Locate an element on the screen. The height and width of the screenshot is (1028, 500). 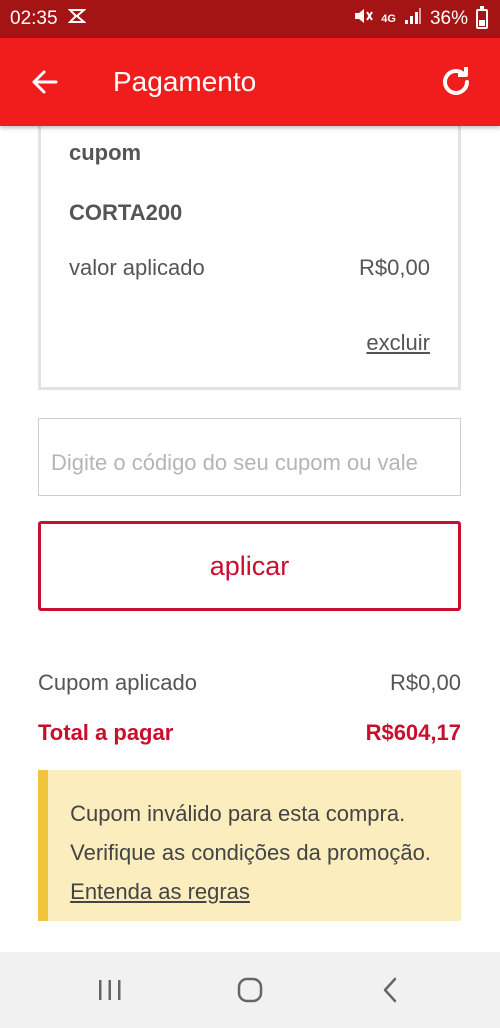
arrow-left-icon is located at coordinates (45, 82).